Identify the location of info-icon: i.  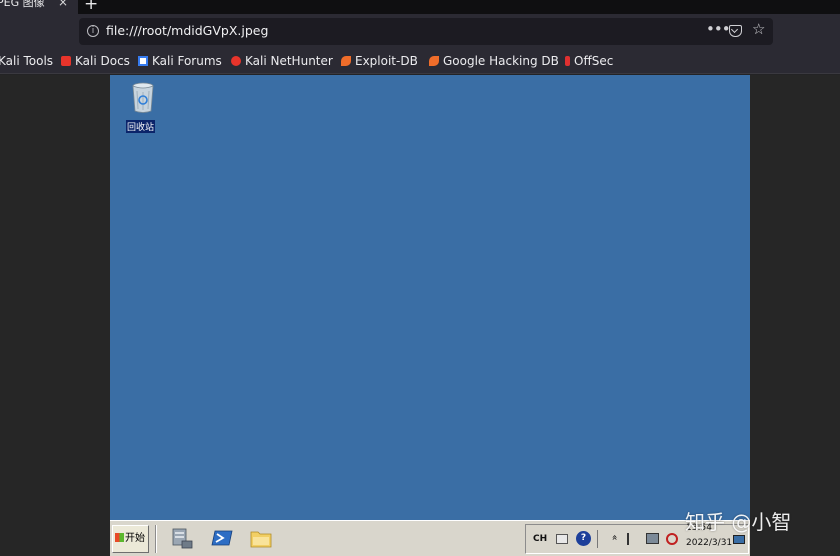
(93, 31).